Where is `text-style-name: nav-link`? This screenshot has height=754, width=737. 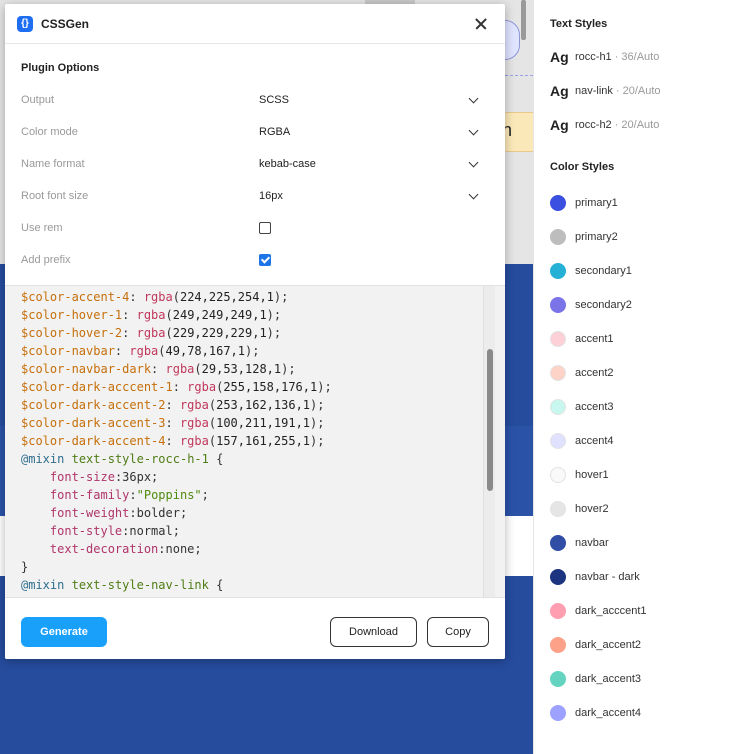 text-style-name: nav-link is located at coordinates (594, 91).